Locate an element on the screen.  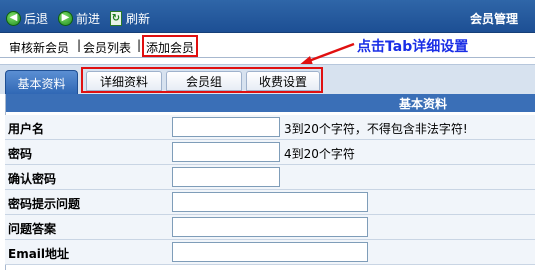
email-input is located at coordinates (270, 252).